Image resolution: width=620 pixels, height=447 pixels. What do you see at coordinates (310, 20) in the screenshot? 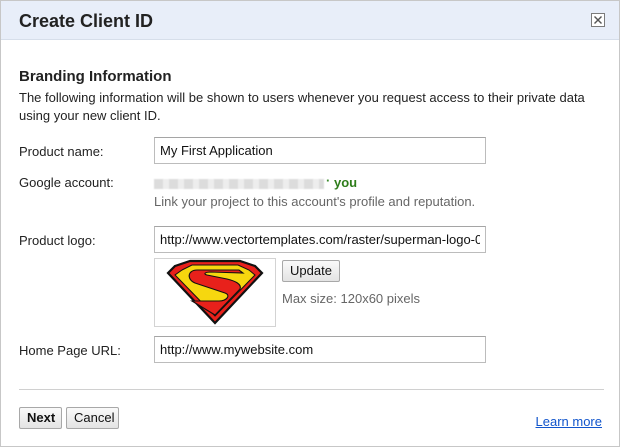
I see `dialog-titlebar: Create Client ID` at bounding box center [310, 20].